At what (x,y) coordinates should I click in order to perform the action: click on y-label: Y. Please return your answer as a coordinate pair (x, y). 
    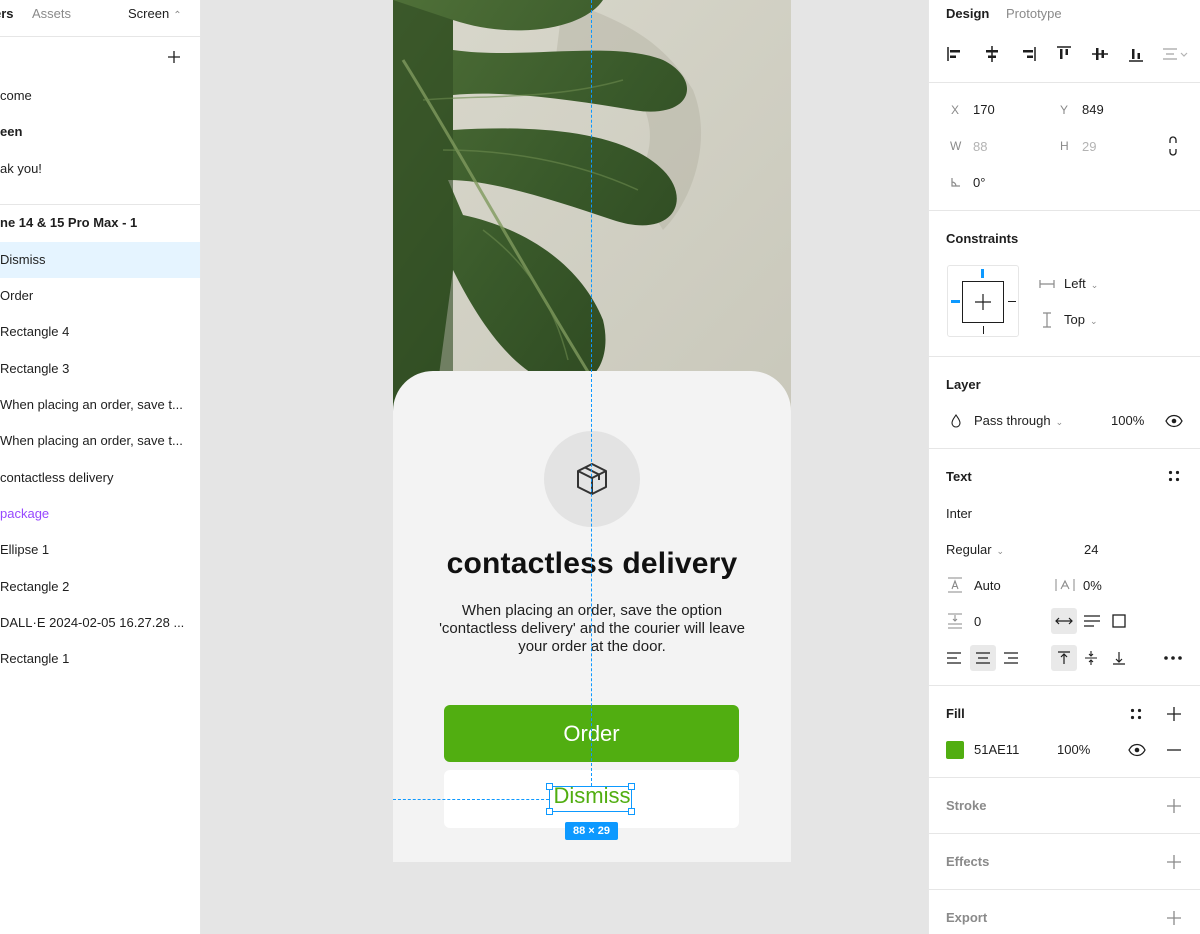
    Looking at the image, I should click on (1064, 110).